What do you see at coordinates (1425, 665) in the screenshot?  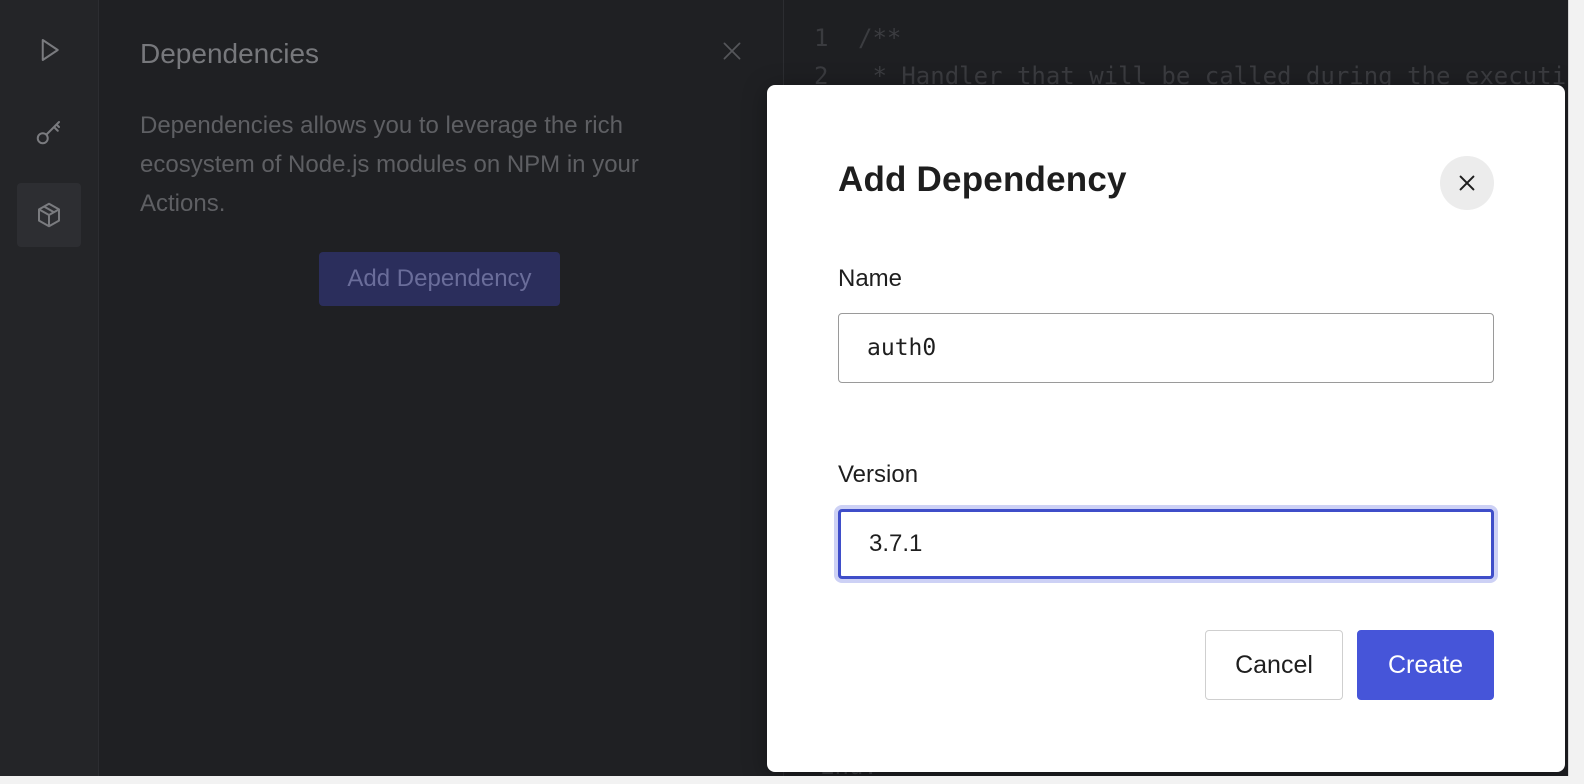 I see `create-button: Create` at bounding box center [1425, 665].